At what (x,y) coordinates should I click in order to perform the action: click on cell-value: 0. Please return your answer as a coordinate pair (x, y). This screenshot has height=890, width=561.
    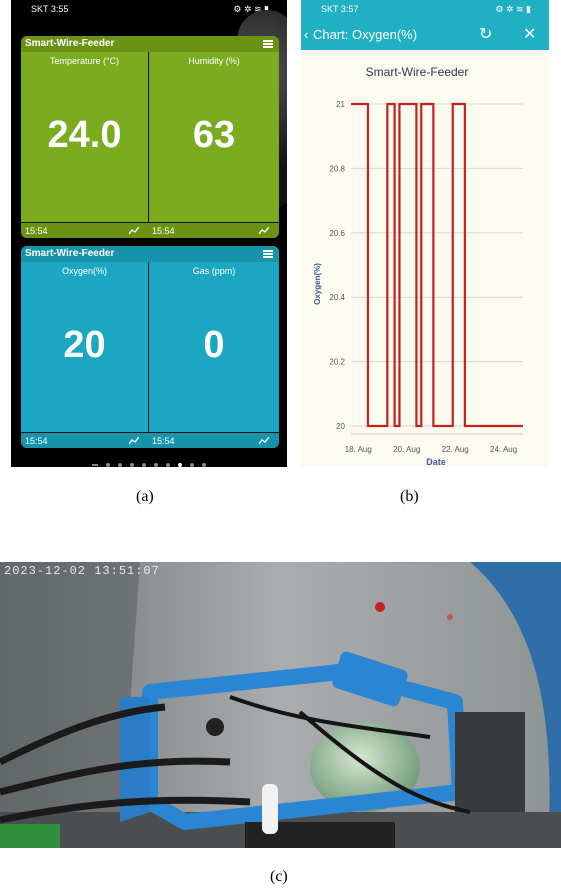
    Looking at the image, I should click on (214, 345).